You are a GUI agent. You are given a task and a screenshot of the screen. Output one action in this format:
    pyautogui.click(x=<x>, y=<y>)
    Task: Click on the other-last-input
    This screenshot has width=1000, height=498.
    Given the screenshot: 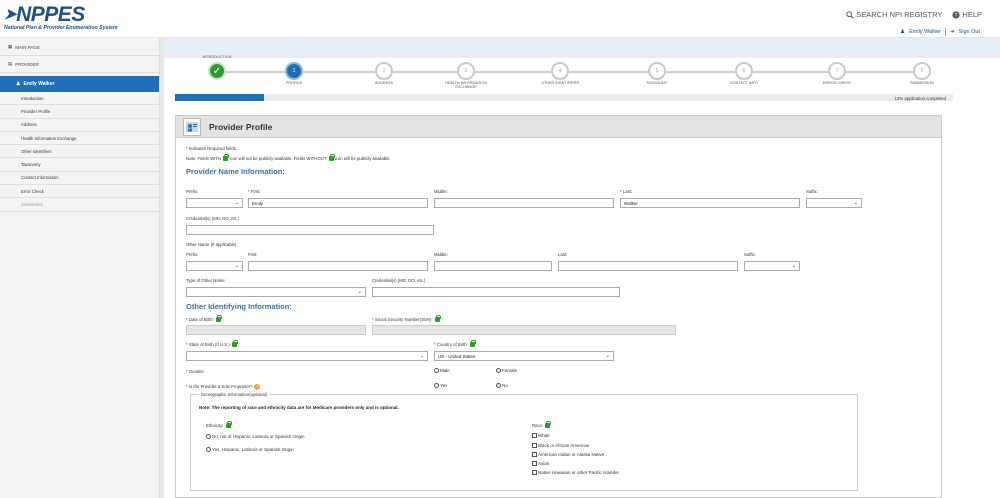 What is the action you would take?
    pyautogui.click(x=648, y=266)
    